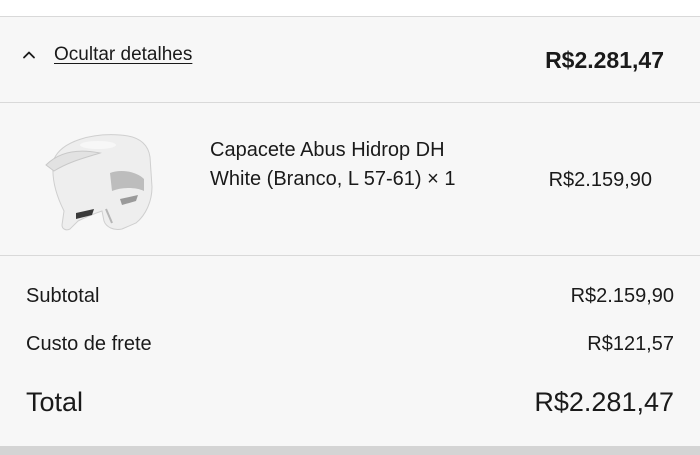 The height and width of the screenshot is (455, 700). Describe the element at coordinates (604, 60) in the screenshot. I see `summary-total-price: R$2.281,47` at that location.